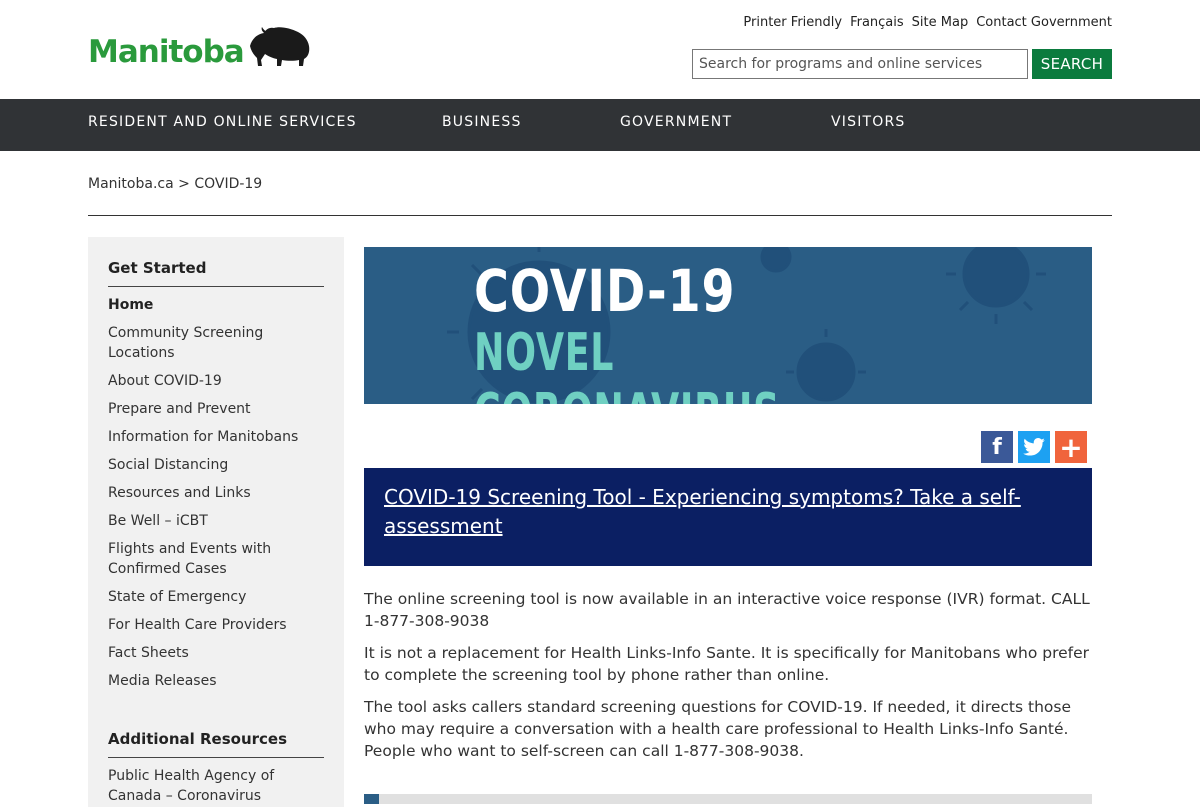 Image resolution: width=1200 pixels, height=807 pixels. What do you see at coordinates (868, 122) in the screenshot?
I see `nav-visitors: VISITORS` at bounding box center [868, 122].